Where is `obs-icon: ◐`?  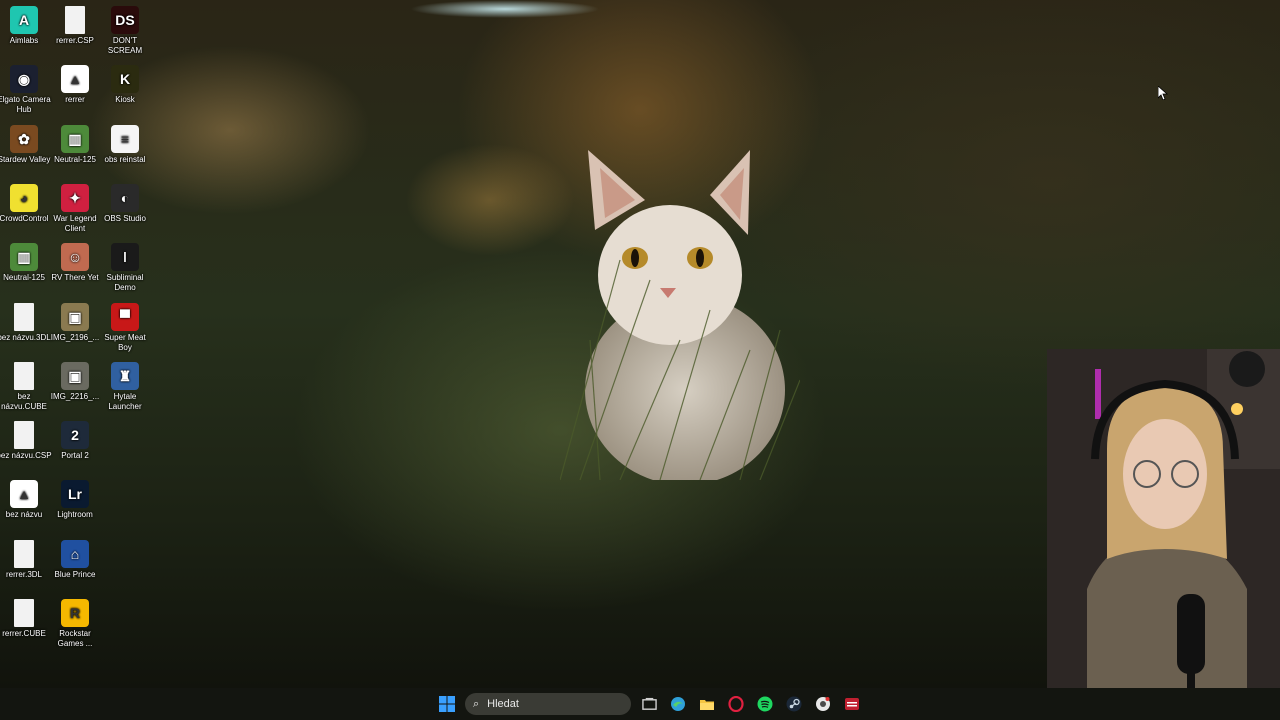 obs-icon: ◐ is located at coordinates (125, 197).